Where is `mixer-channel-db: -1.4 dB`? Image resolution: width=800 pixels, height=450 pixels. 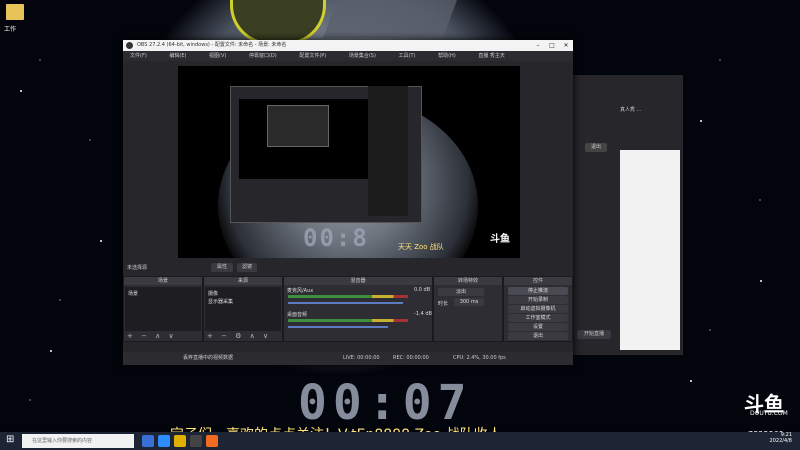 mixer-channel-db: -1.4 dB is located at coordinates (423, 314).